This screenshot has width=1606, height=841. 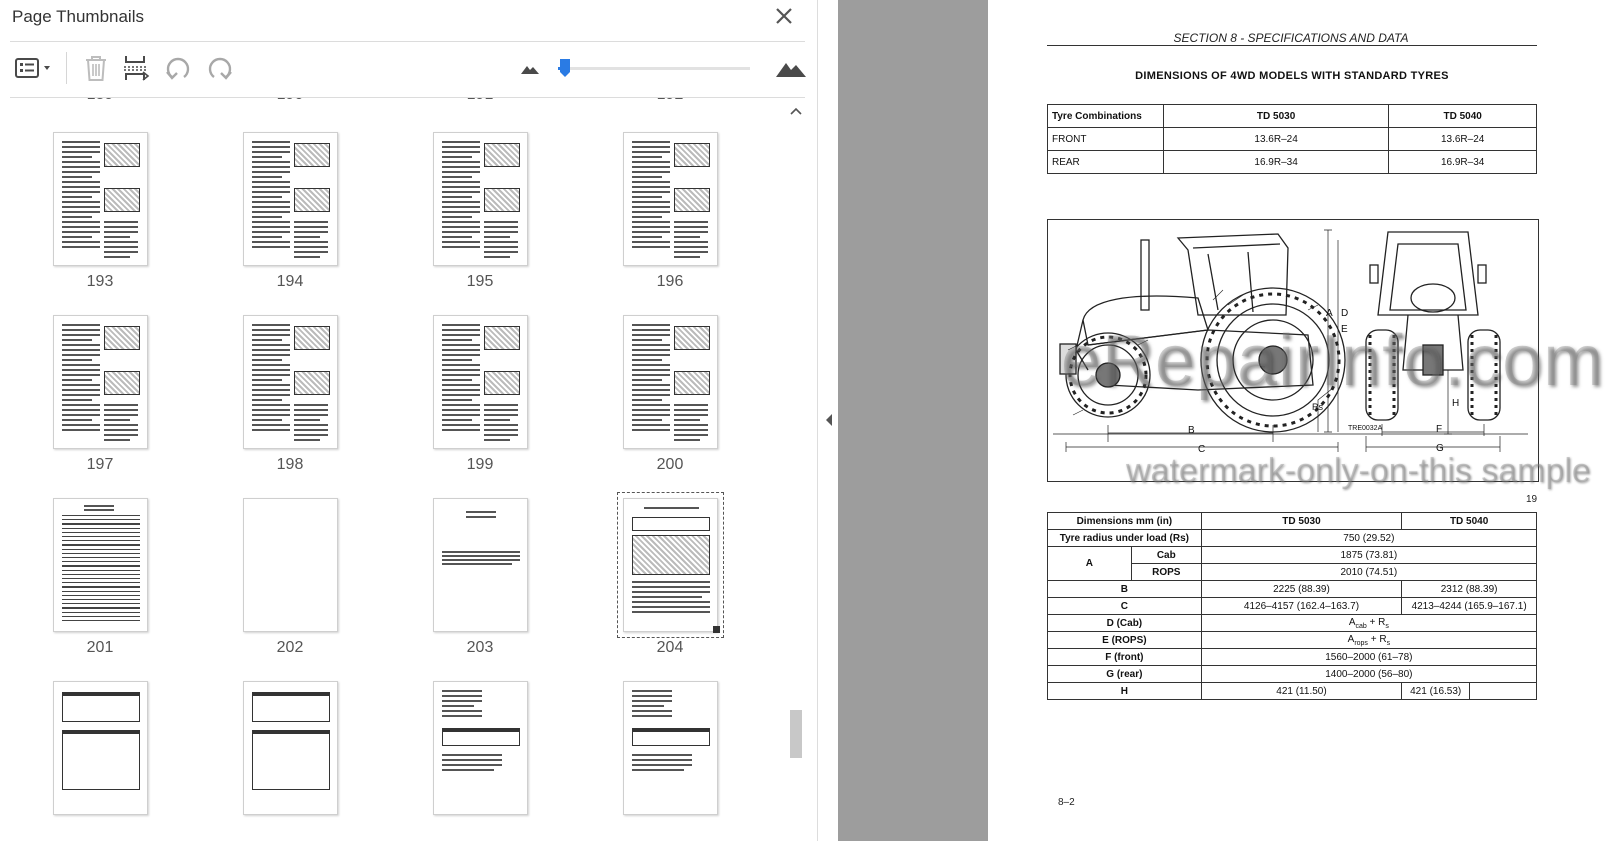 What do you see at coordinates (485, 224) in the screenshot?
I see `page-thumbnail: 195` at bounding box center [485, 224].